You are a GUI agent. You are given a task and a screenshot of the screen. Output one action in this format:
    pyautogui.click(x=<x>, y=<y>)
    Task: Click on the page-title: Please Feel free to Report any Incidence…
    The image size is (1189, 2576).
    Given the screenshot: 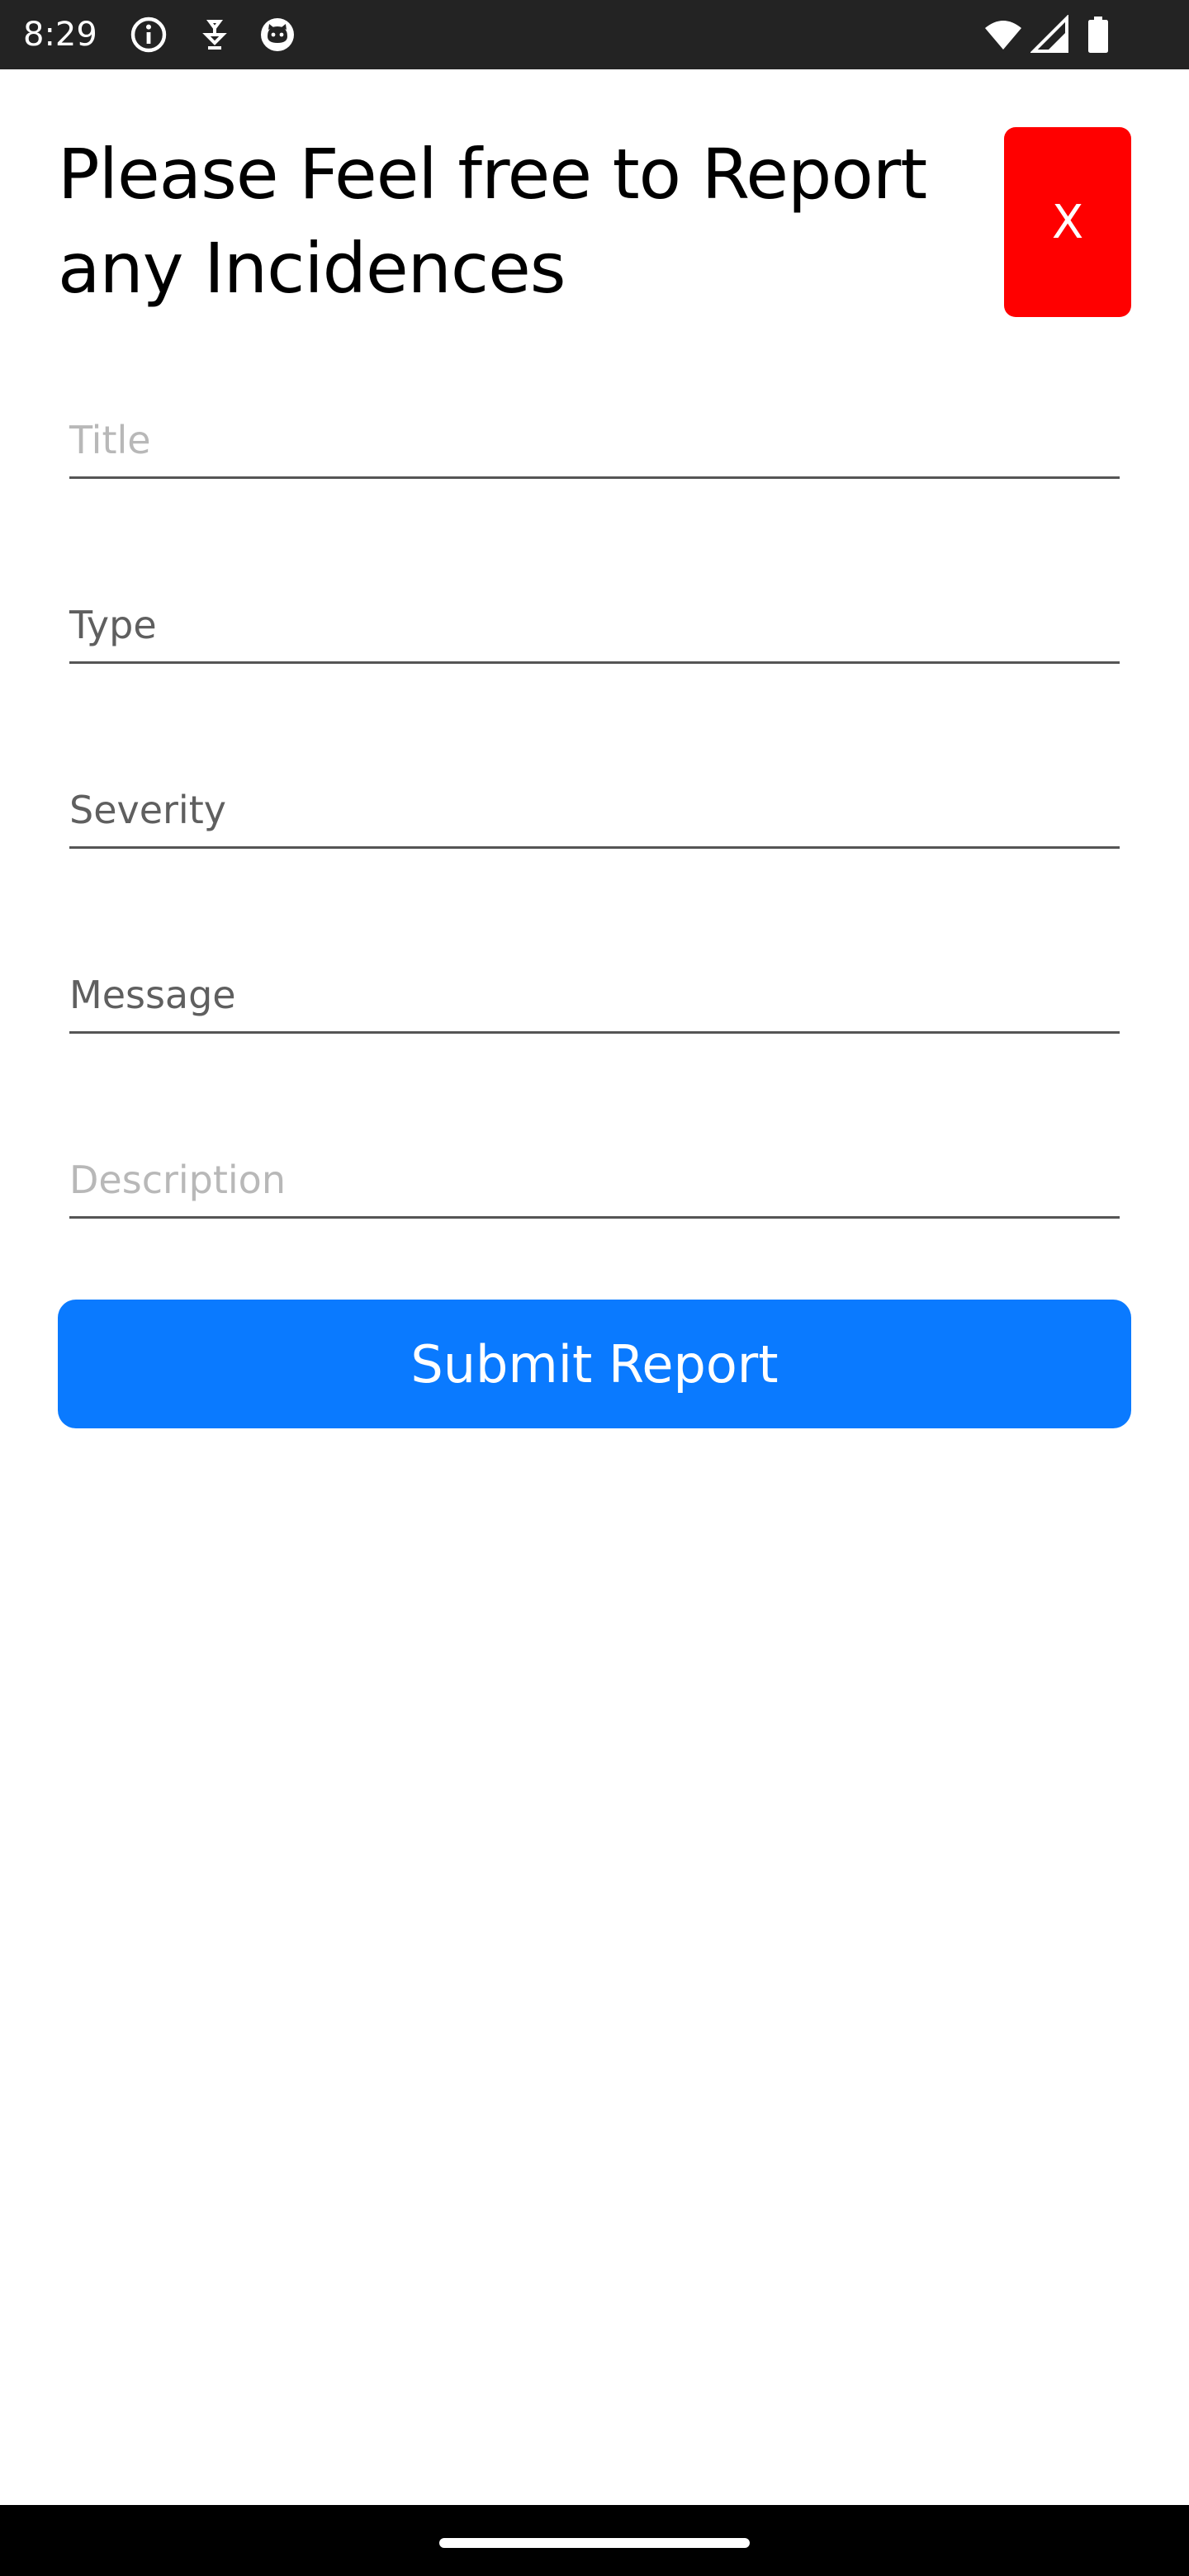 What is the action you would take?
    pyautogui.click(x=492, y=221)
    